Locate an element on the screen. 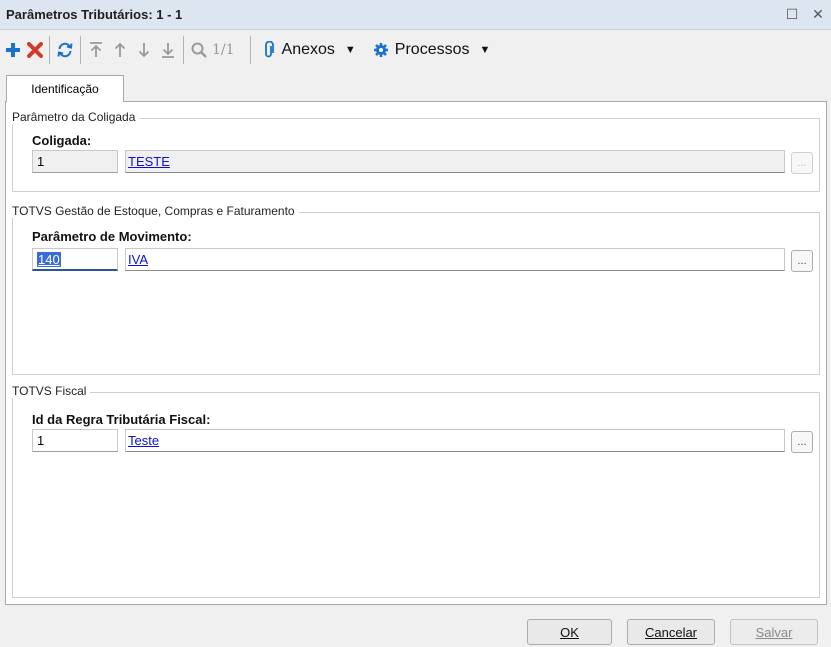 This screenshot has width=831, height=647. tab-identificacao: Identificação is located at coordinates (65, 88).